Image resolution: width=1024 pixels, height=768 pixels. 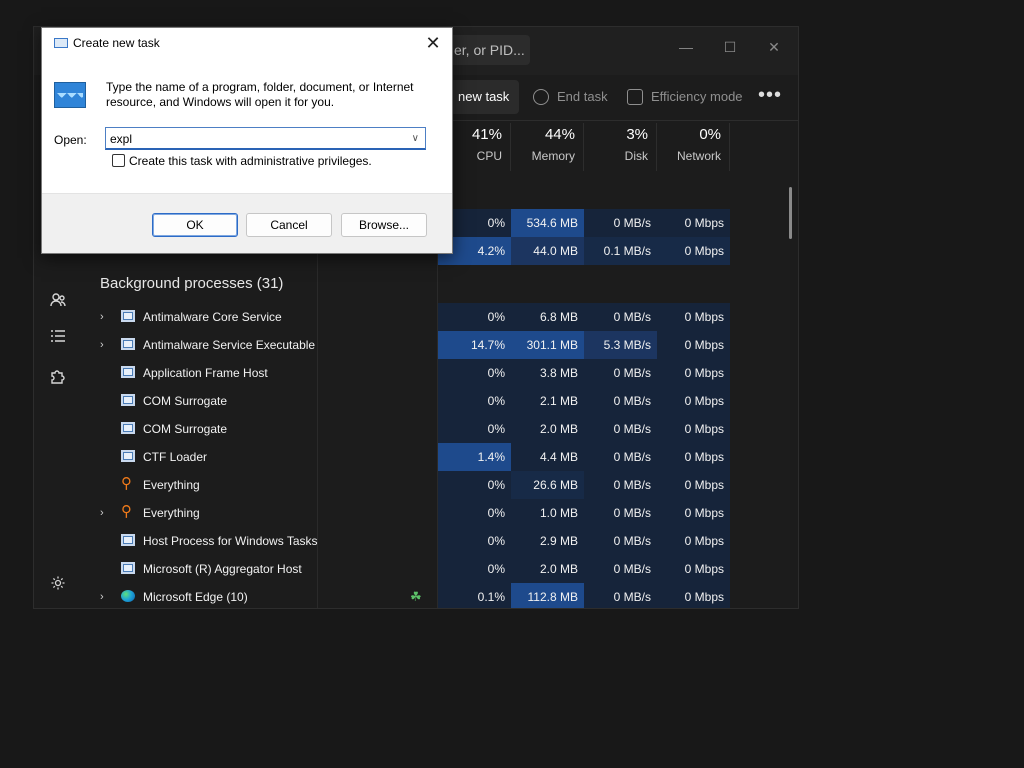 What do you see at coordinates (434, 457) in the screenshot?
I see `table-row: CTF Loader 1.4% 4.4 MB 0 MB/s 0 Mbps` at bounding box center [434, 457].